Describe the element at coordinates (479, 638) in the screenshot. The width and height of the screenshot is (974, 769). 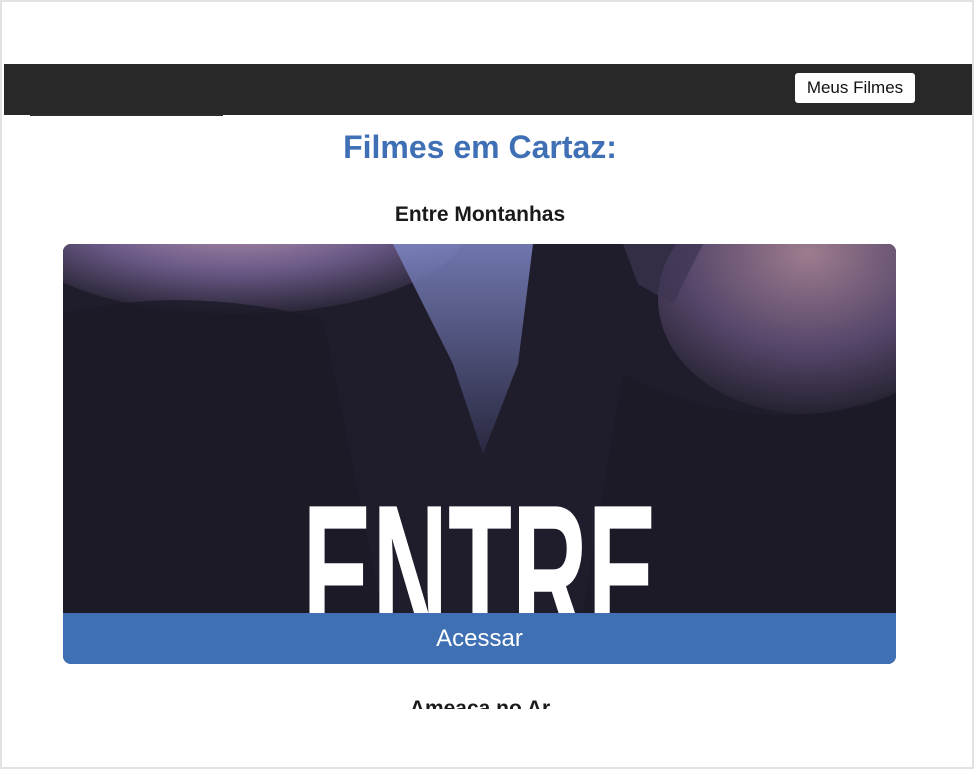
I see `access-button: Acessar` at that location.